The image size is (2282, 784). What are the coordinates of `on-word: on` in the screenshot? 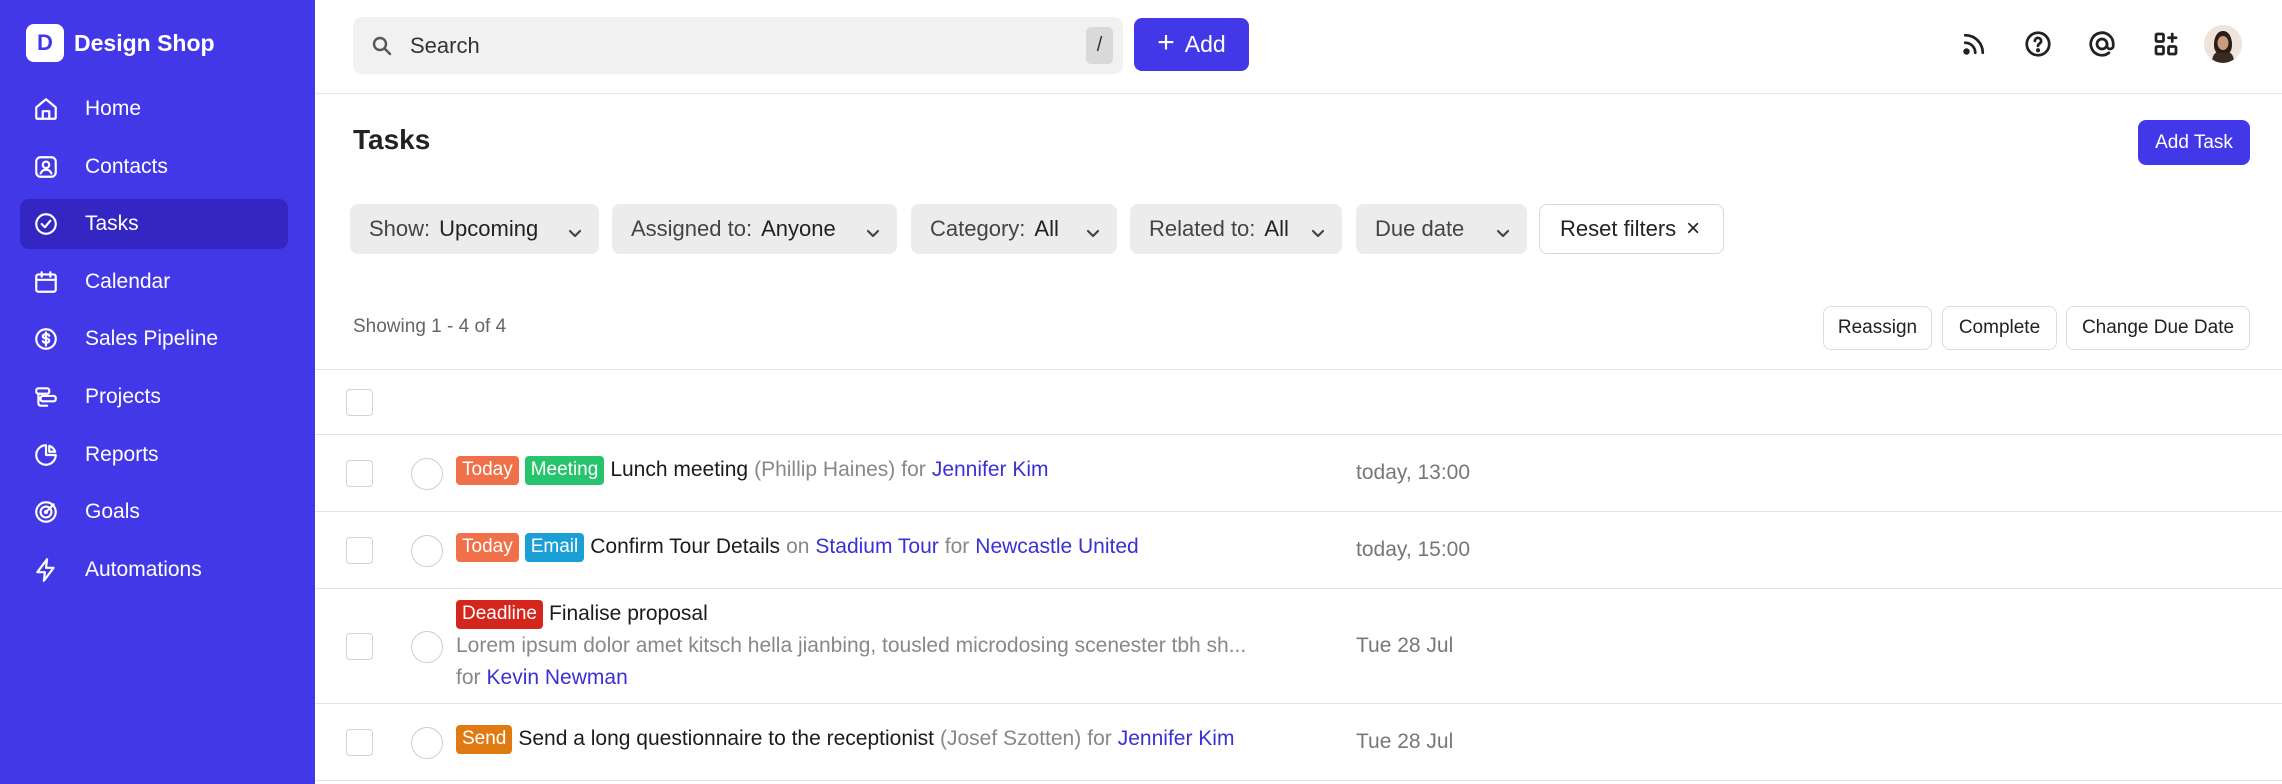 It's located at (798, 547).